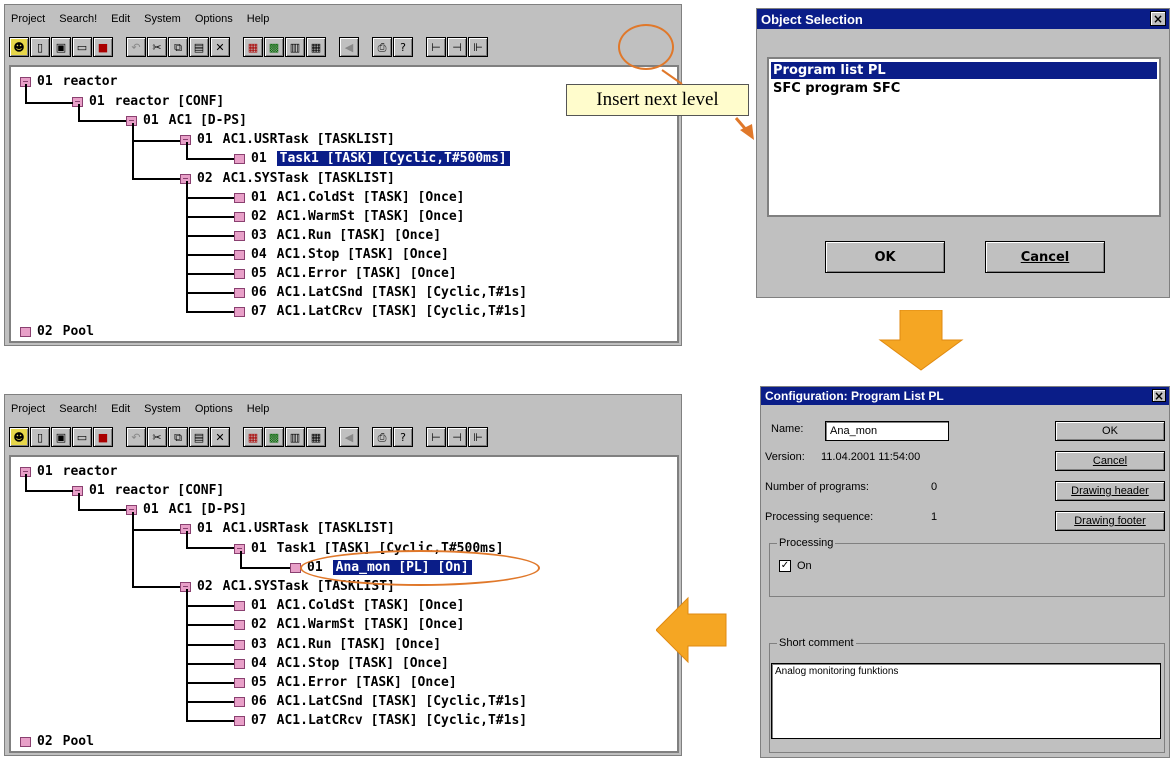  What do you see at coordinates (1045, 257) in the screenshot?
I see `cancel-button: Cancel` at bounding box center [1045, 257].